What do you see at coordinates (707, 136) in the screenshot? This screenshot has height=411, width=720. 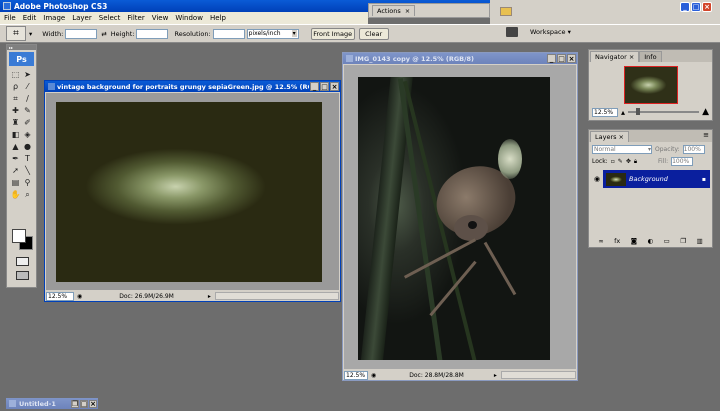 I see `panel-menu-icon: ≡` at bounding box center [707, 136].